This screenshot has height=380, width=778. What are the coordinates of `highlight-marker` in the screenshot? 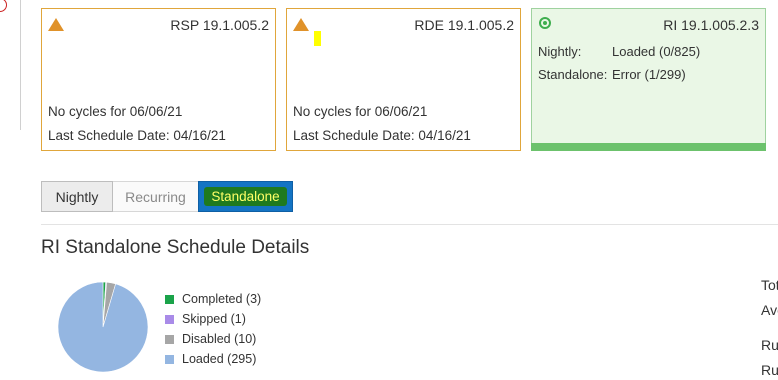 It's located at (317, 38).